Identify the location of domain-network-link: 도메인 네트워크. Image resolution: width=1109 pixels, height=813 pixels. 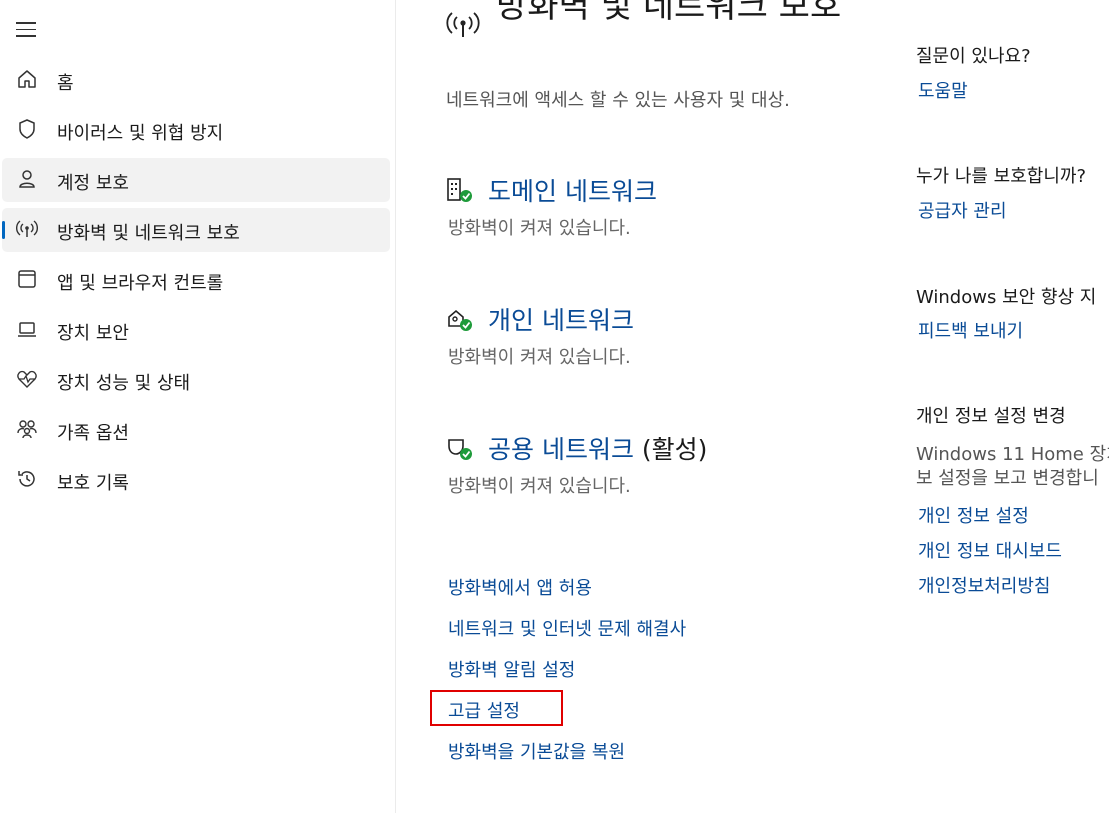
(572, 190).